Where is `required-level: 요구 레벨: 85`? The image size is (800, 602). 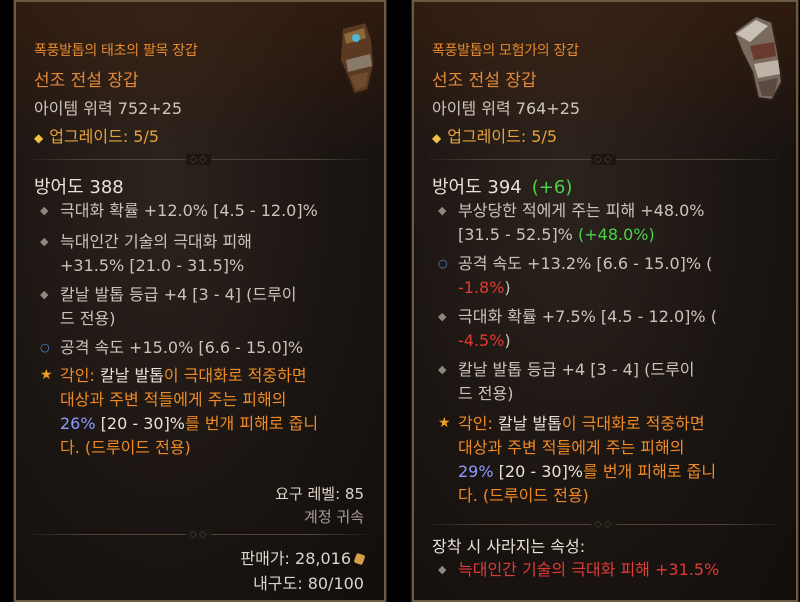 required-level: 요구 레벨: 85 is located at coordinates (319, 494).